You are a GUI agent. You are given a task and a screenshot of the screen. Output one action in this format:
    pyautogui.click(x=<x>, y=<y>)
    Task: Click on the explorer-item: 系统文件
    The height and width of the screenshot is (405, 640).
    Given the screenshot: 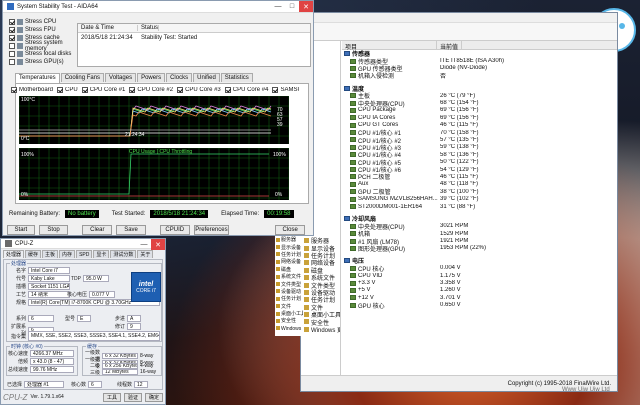 What is the action you would take?
    pyautogui.click(x=289, y=276)
    